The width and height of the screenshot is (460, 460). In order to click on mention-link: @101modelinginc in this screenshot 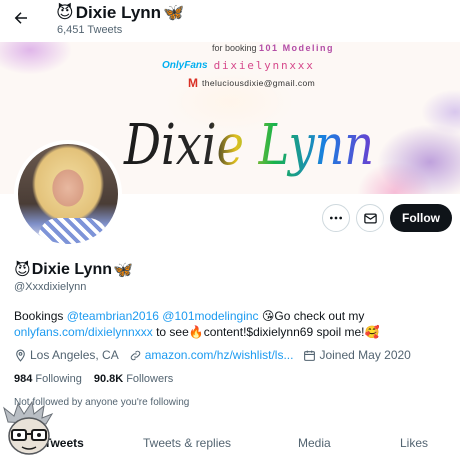, I will do `click(210, 316)`.